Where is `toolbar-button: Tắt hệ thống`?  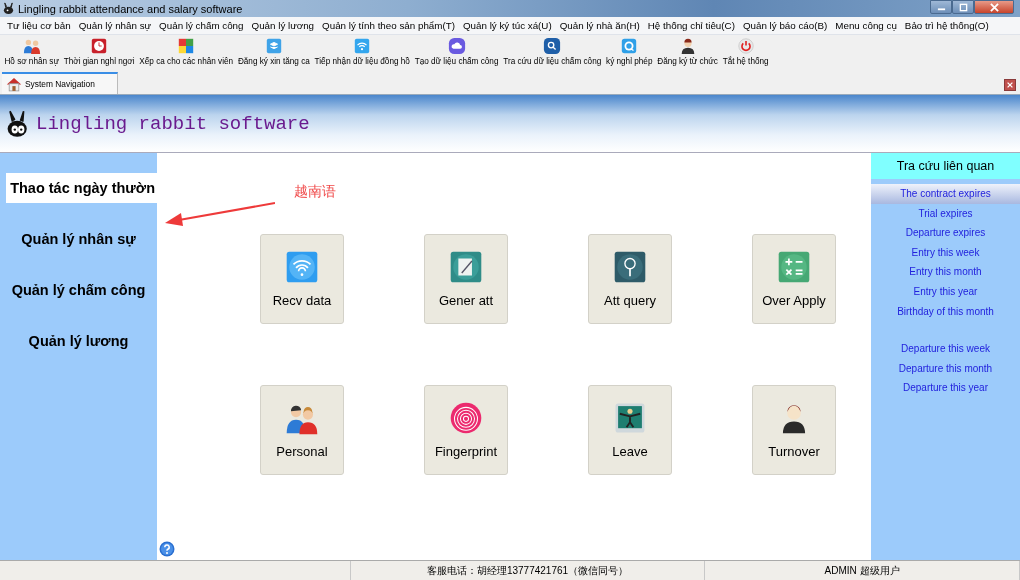
toolbar-button: Tắt hệ thống is located at coordinates (745, 50).